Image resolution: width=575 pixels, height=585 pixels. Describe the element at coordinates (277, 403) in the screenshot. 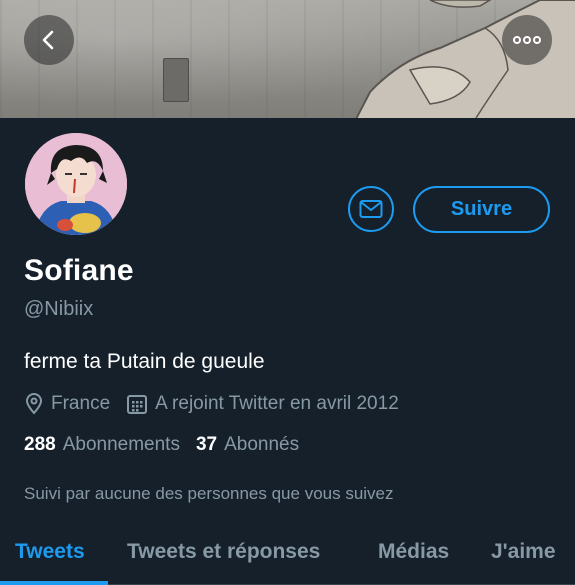

I see `profile-joined-date: A rejoint Twitter en avril 2012` at that location.